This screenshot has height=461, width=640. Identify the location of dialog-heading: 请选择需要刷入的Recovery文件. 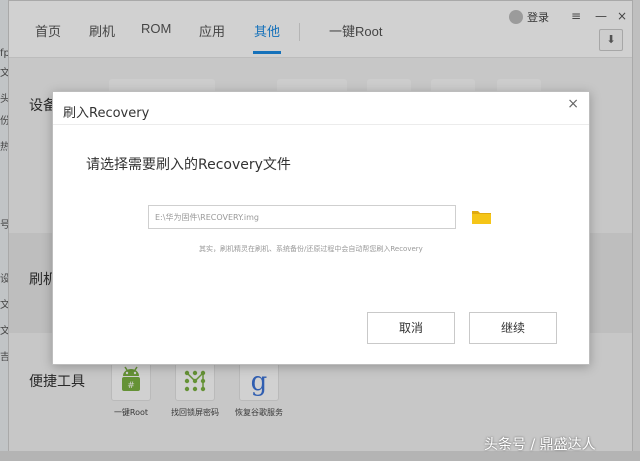
(188, 165).